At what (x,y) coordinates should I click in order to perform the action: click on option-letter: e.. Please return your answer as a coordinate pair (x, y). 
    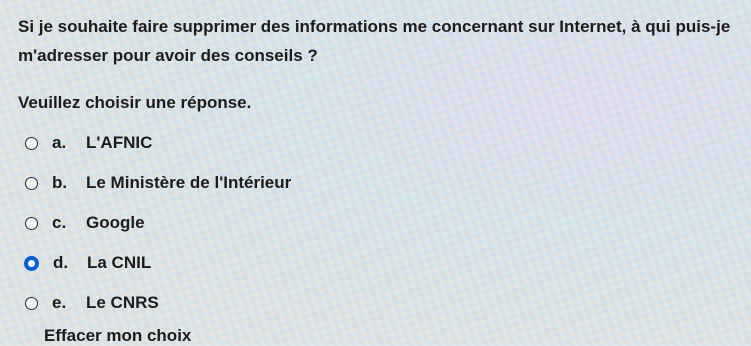
    Looking at the image, I should click on (59, 302).